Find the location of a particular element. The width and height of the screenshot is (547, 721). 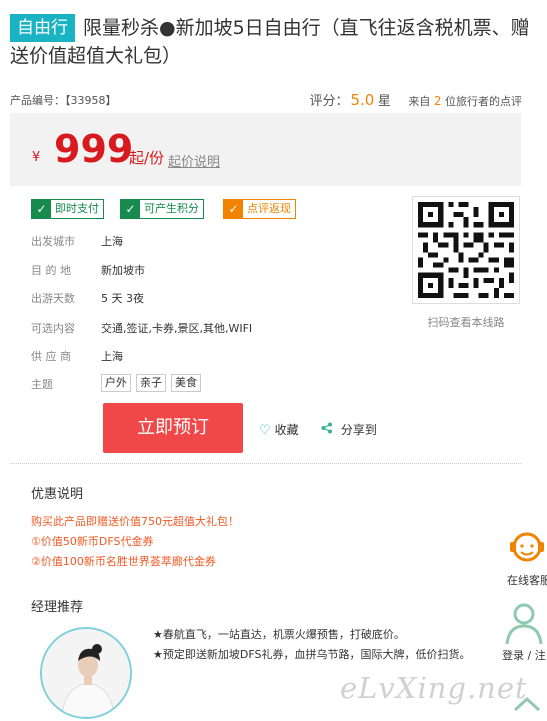

promo-title: 优惠说明 is located at coordinates (57, 494).